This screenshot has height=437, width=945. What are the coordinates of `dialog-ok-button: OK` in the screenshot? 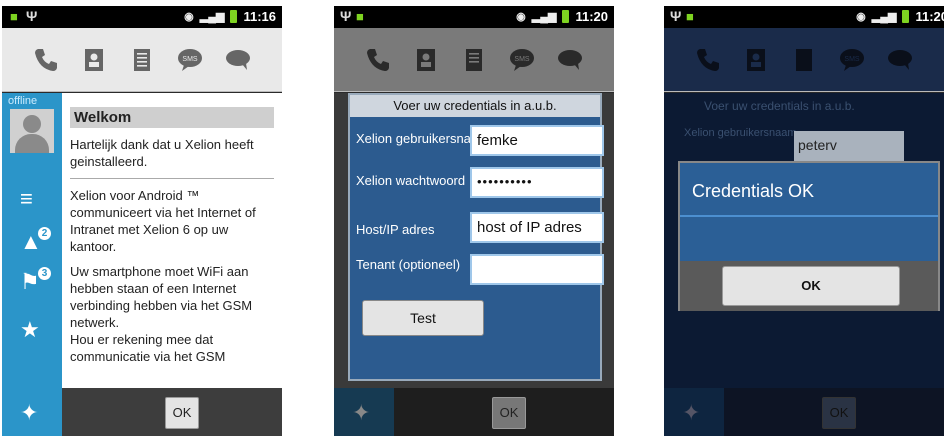 It's located at (811, 286).